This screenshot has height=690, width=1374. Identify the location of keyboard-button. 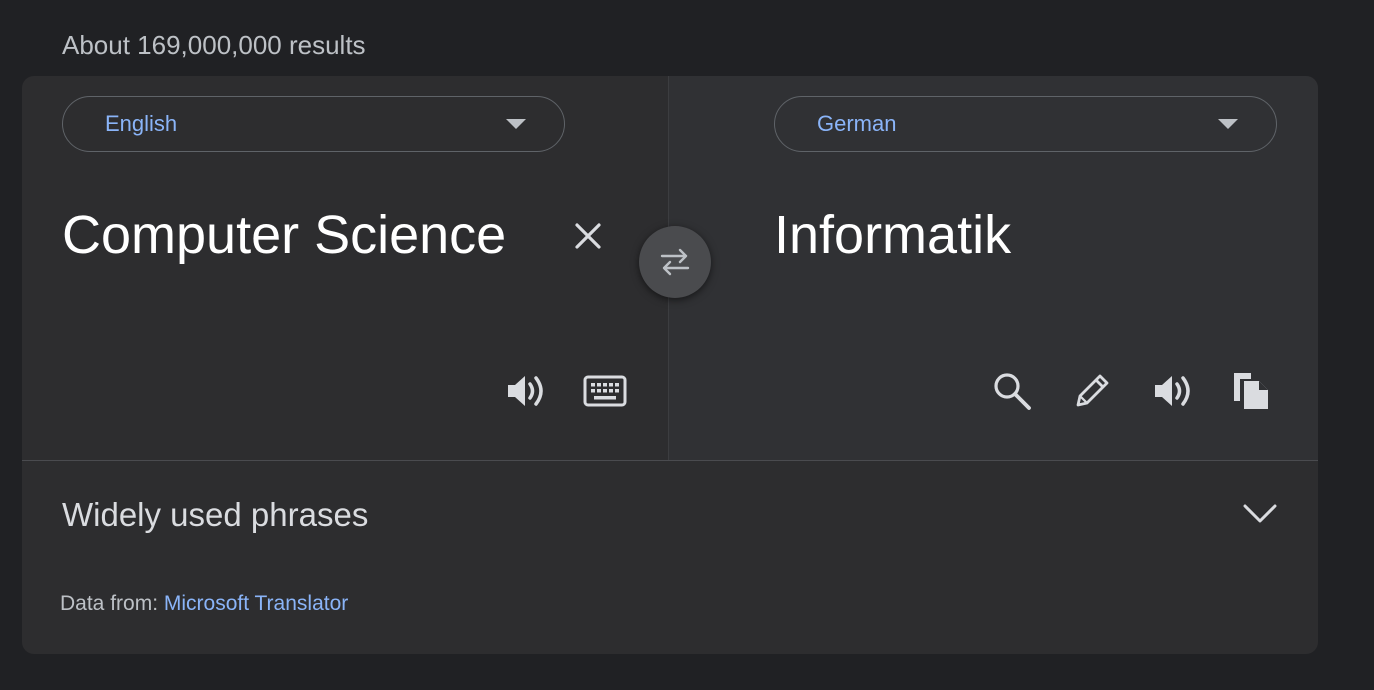
(605, 391).